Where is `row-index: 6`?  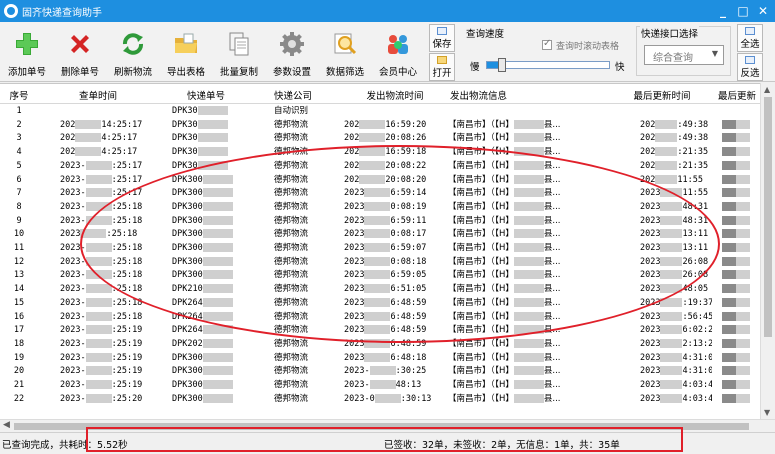
row-index: 6 is located at coordinates (19, 179).